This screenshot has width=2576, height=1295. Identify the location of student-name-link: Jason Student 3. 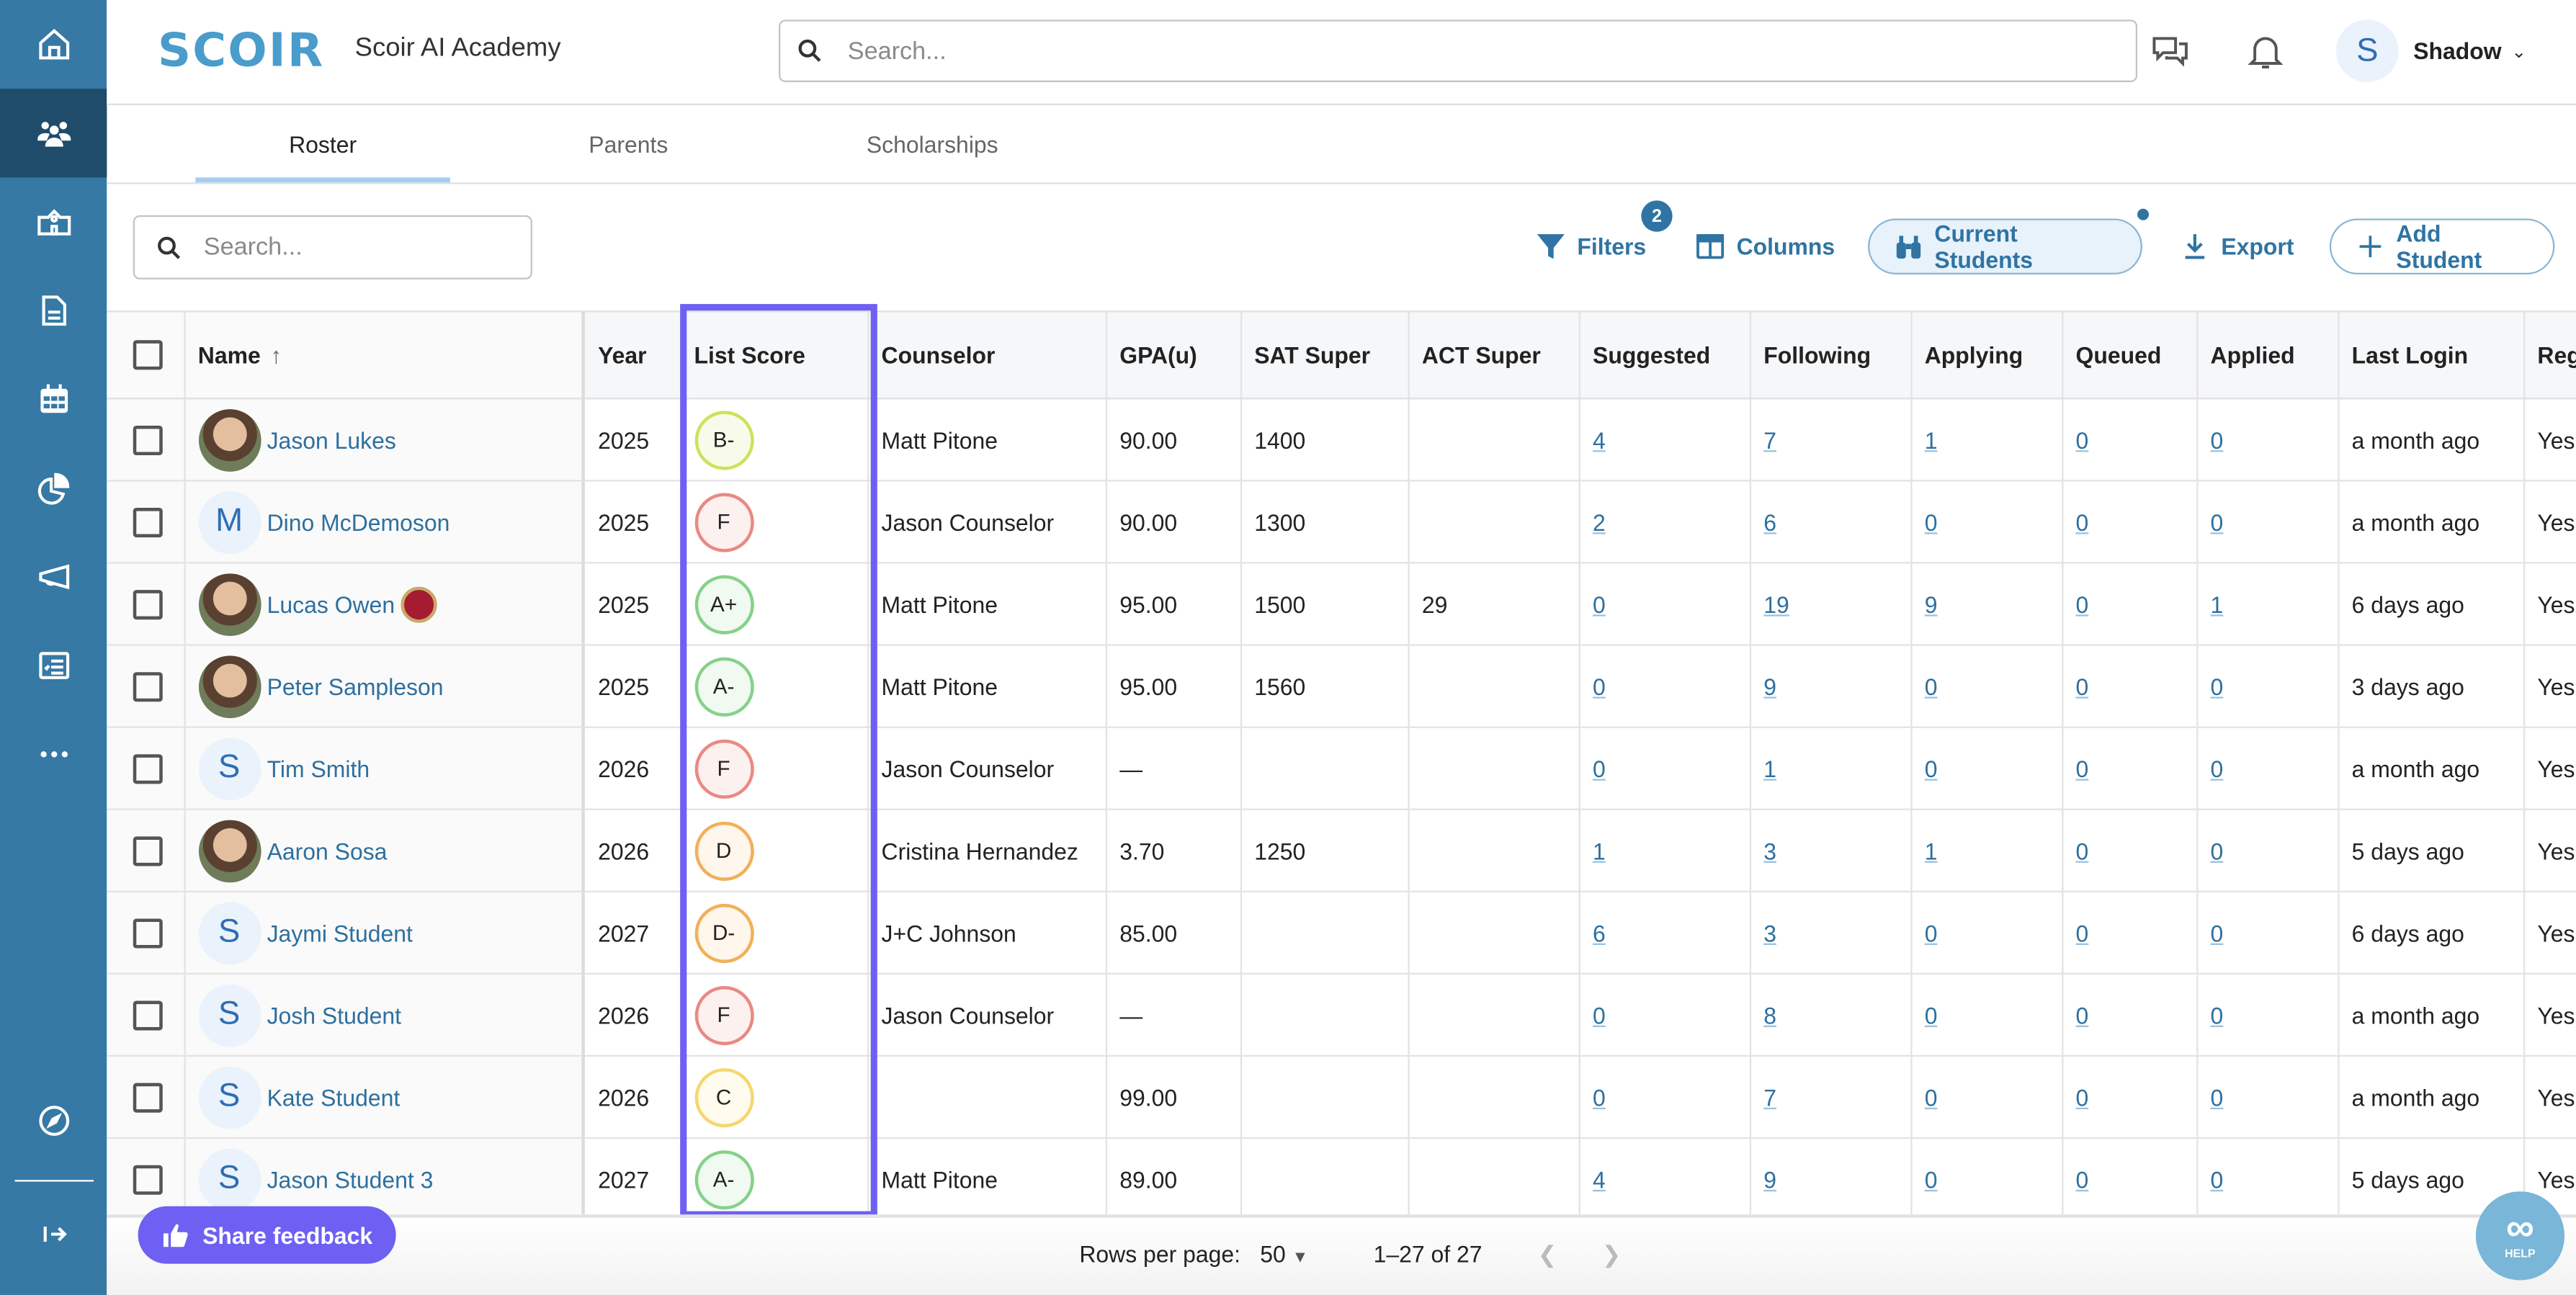
(350, 1179).